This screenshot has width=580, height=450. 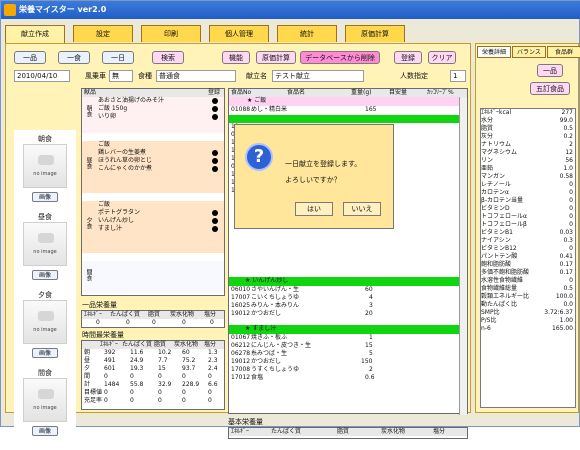 I want to click on five-food-button: 五訂食品, so click(x=550, y=88).